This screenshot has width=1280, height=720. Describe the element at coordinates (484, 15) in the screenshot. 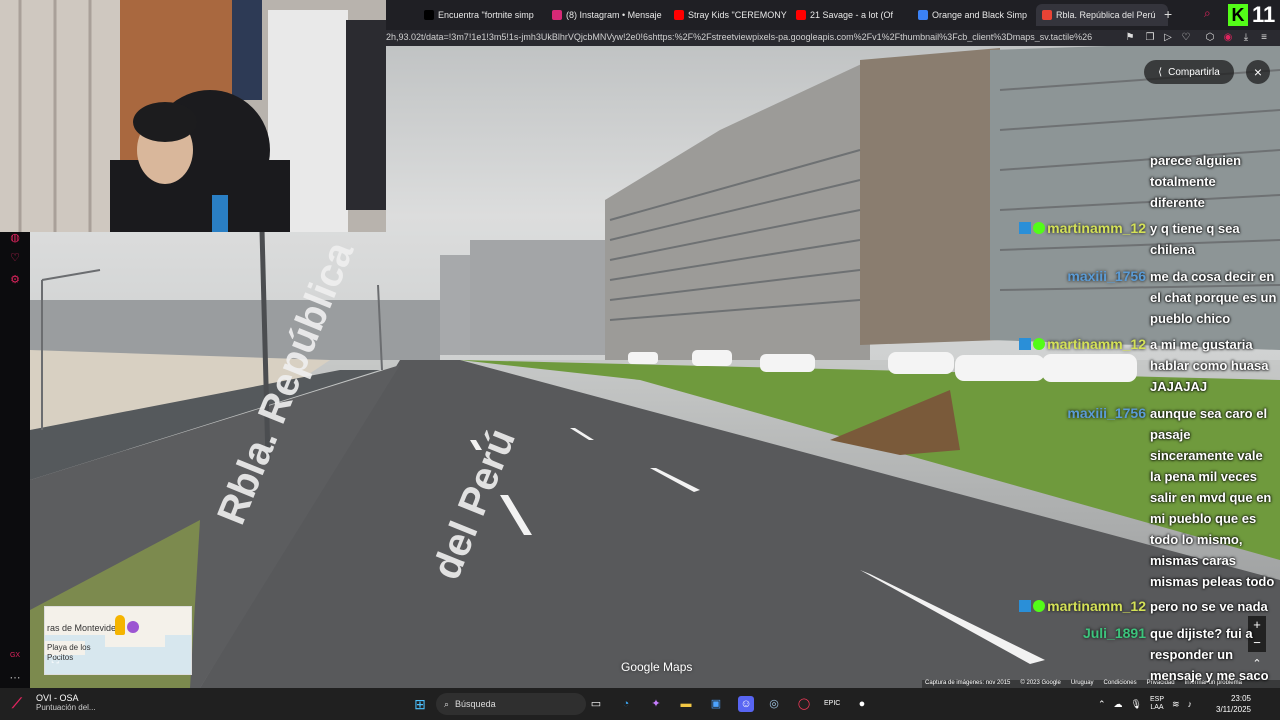

I see `browser-tab: Encuentra "fortnite simp` at that location.